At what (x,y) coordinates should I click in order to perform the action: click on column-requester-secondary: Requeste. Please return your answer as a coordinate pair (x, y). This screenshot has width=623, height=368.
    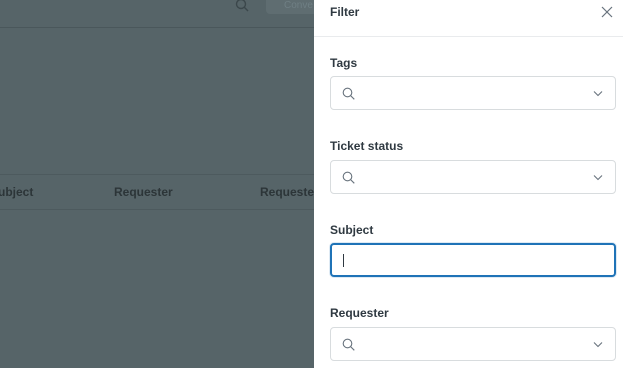
    Looking at the image, I should click on (287, 192).